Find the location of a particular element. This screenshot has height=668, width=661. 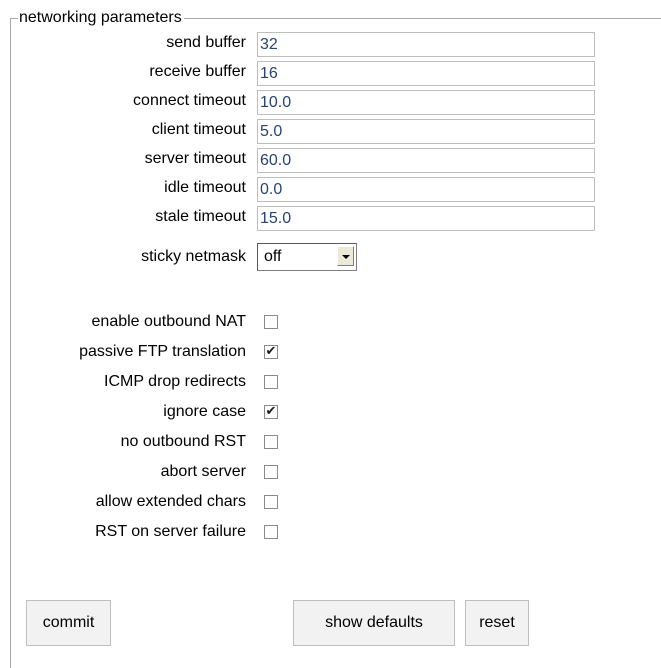

dropdown-arrow-icon is located at coordinates (345, 256).